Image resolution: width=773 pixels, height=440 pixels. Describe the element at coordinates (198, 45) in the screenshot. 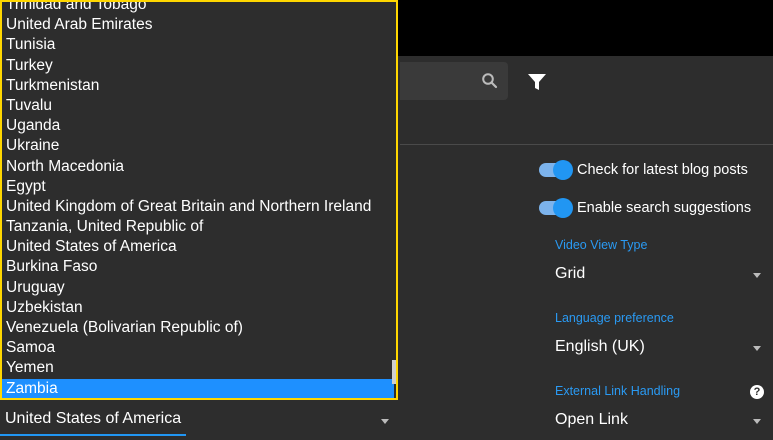

I see `dropdown-option: Tunisia` at that location.